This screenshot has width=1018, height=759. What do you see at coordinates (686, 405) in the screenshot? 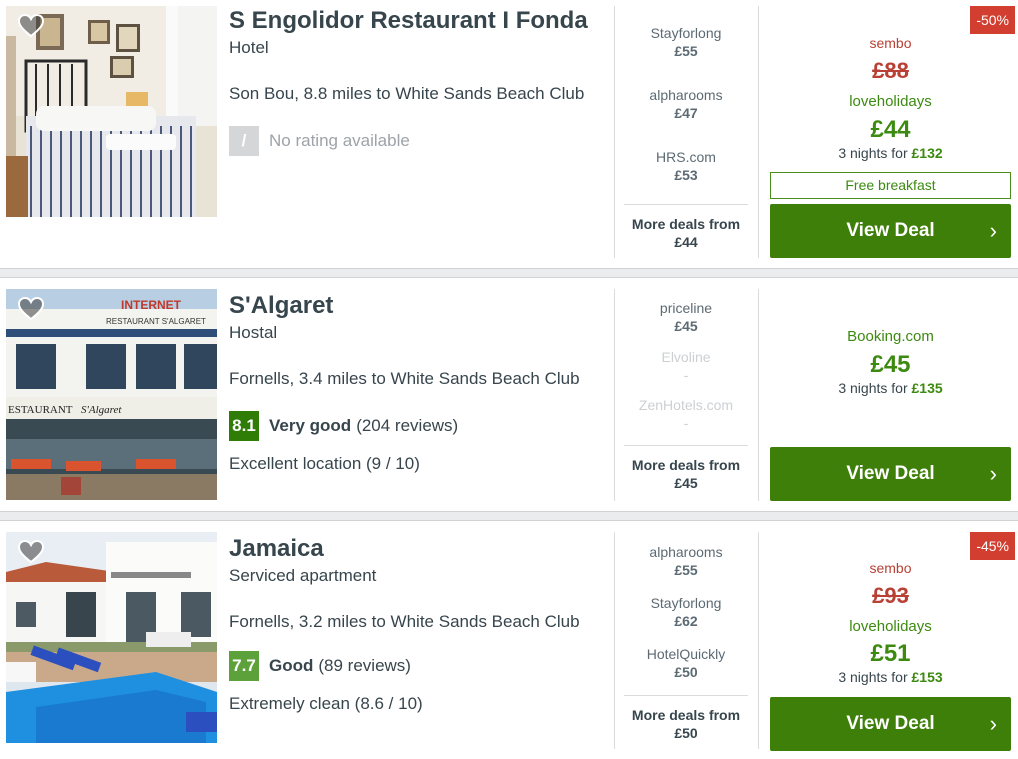
I see `deal-provider: ZenHotels.com` at bounding box center [686, 405].